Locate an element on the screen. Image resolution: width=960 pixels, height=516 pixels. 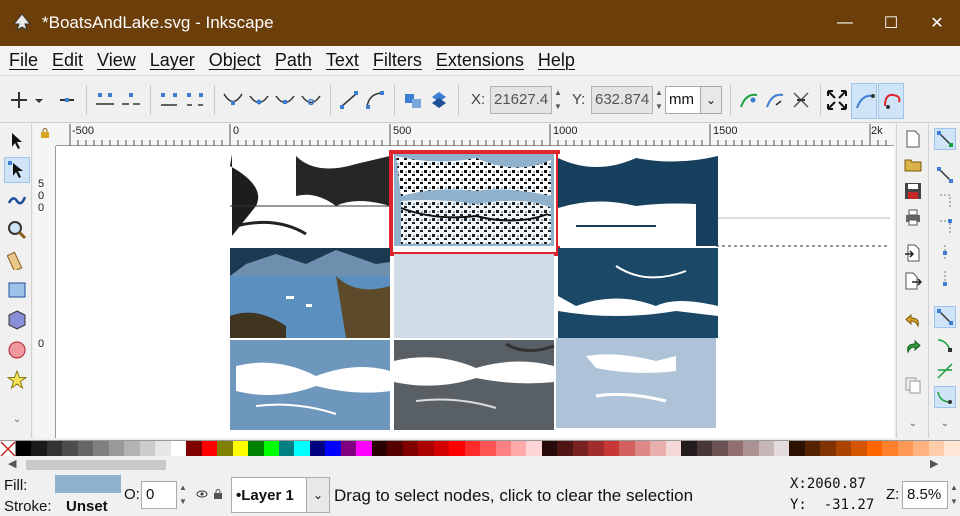
menu-layer: Layer is located at coordinates (172, 60).